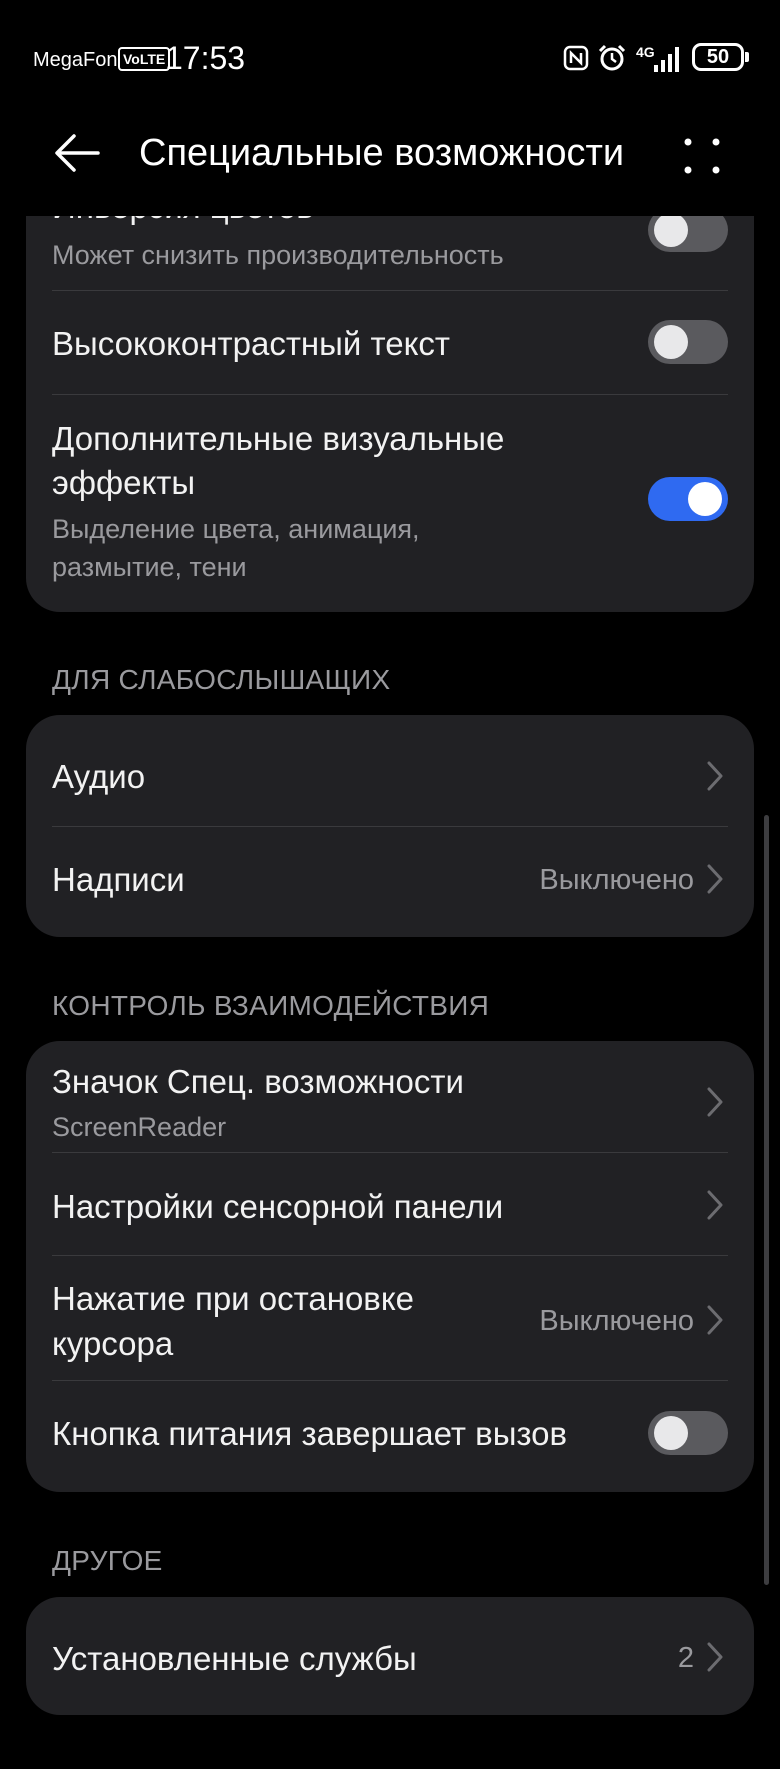 This screenshot has width=780, height=1769. I want to click on signal-icon, so click(666, 59).